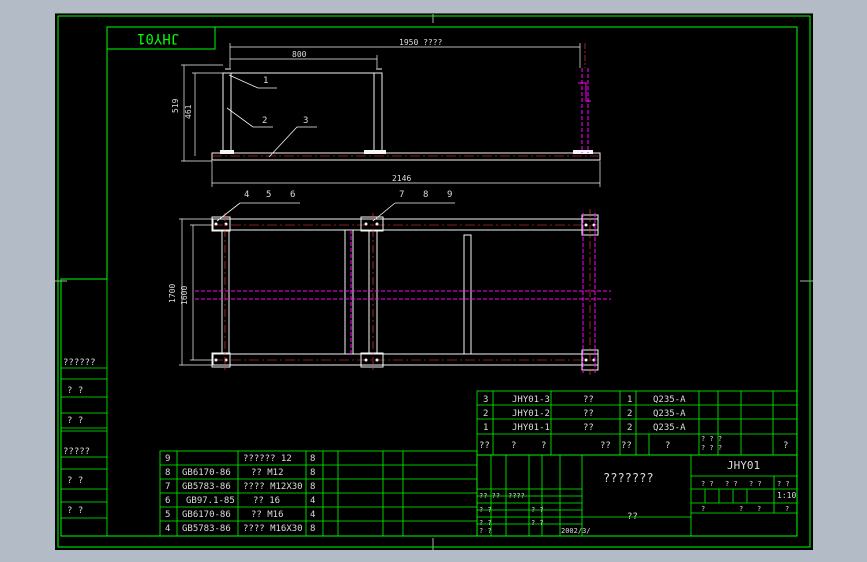 This screenshot has width=867, height=562. Describe the element at coordinates (267, 459) in the screenshot. I see `table-cell: ?????? 12` at that location.